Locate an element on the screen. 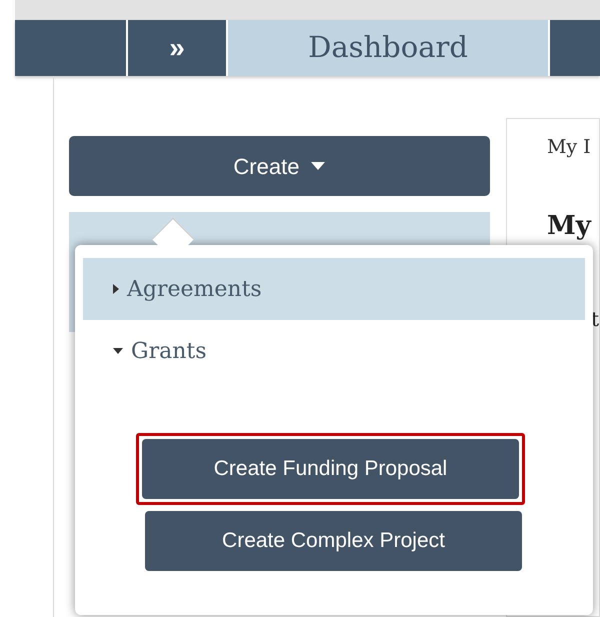  dashboard-tab: Dashboard is located at coordinates (388, 48).